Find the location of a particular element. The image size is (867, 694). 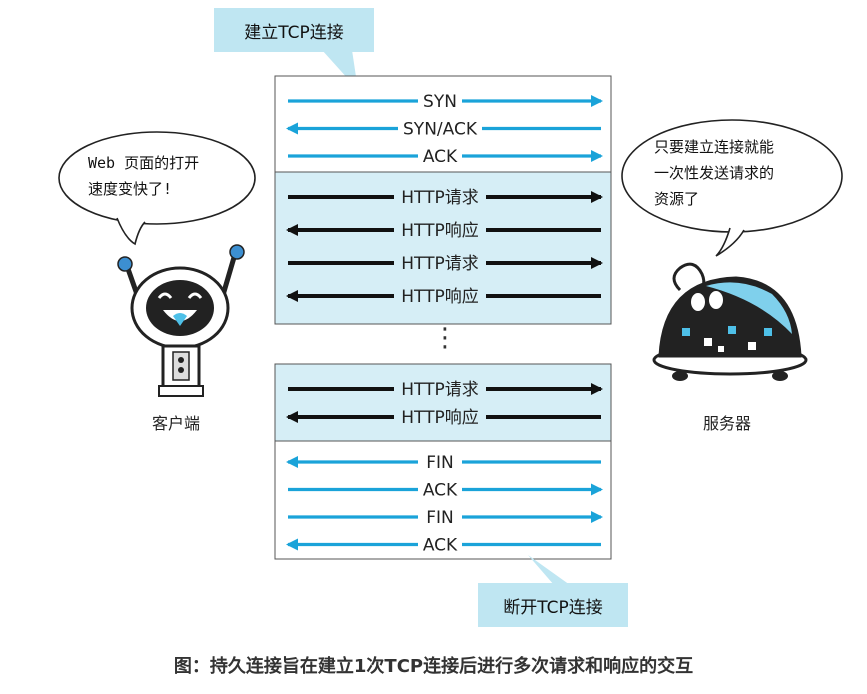

message-label: SYN/ACK is located at coordinates (440, 130).